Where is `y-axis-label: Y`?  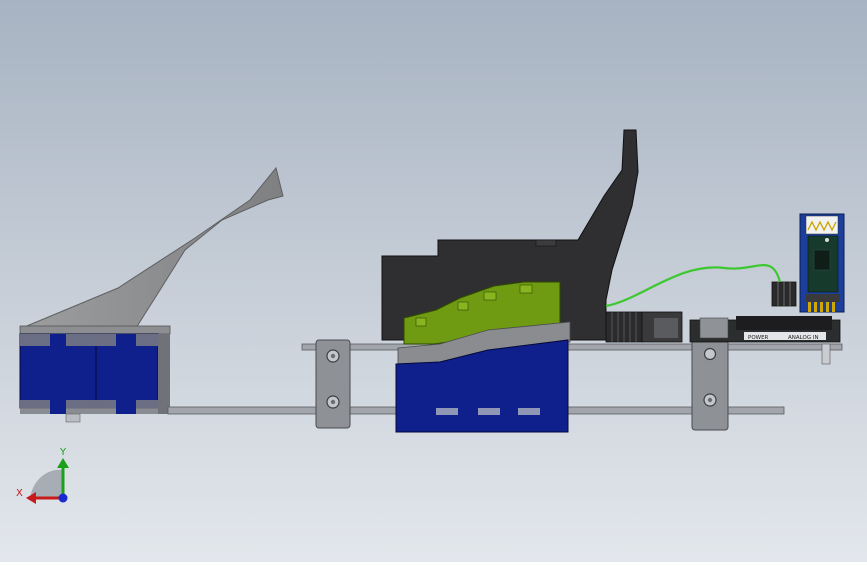
y-axis-label: Y is located at coordinates (63, 452).